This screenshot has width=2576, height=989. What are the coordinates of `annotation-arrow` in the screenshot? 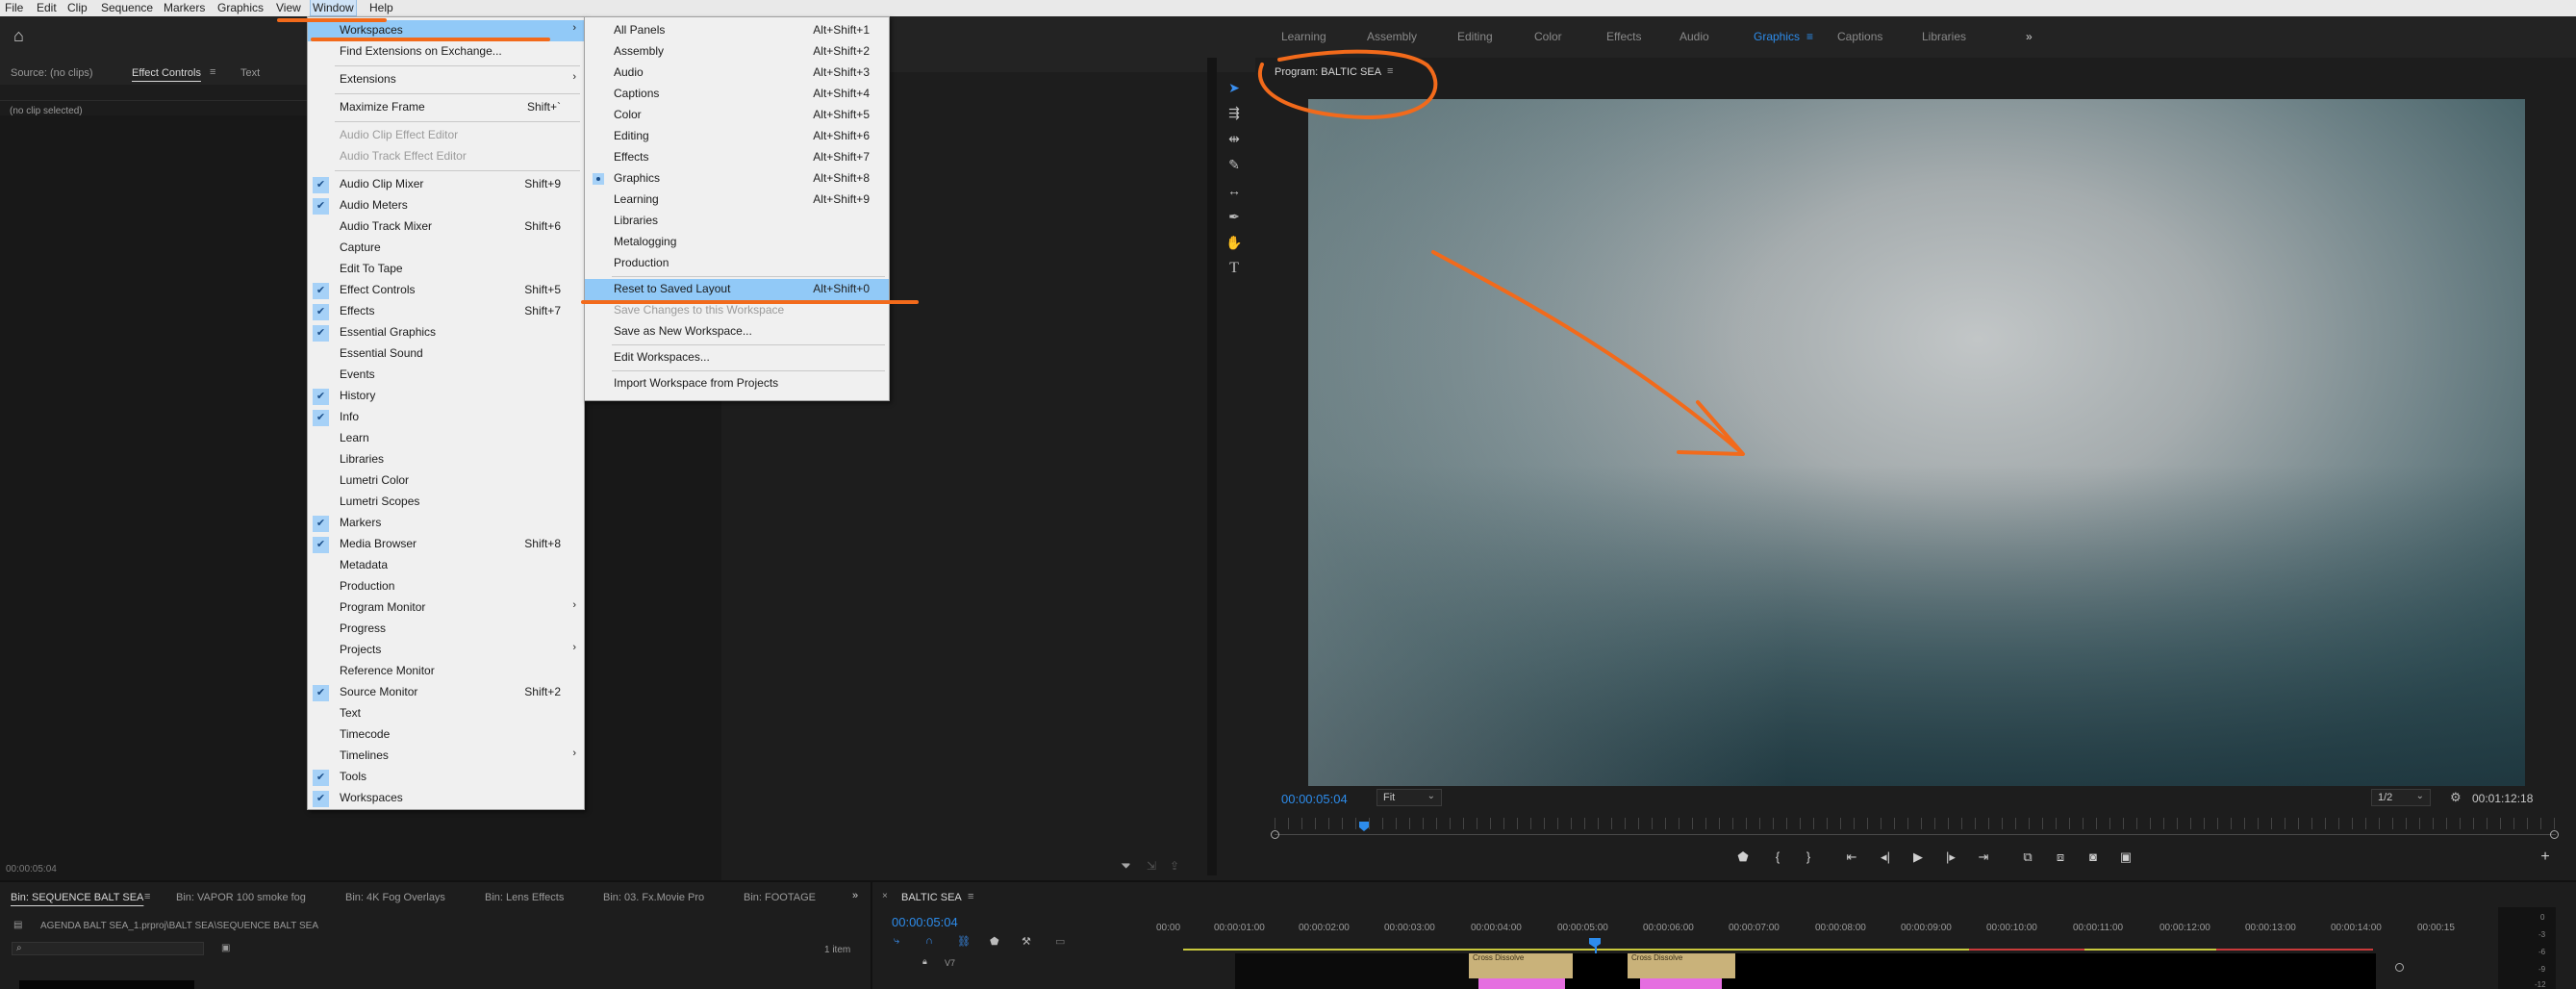 It's located at (1587, 352).